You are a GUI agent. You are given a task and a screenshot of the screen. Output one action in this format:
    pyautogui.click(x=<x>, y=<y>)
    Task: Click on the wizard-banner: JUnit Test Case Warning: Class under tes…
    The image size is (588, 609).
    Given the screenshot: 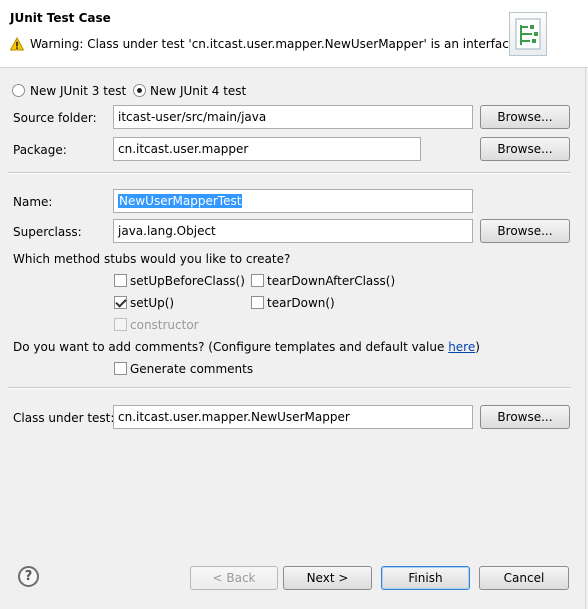 What is the action you would take?
    pyautogui.click(x=294, y=34)
    